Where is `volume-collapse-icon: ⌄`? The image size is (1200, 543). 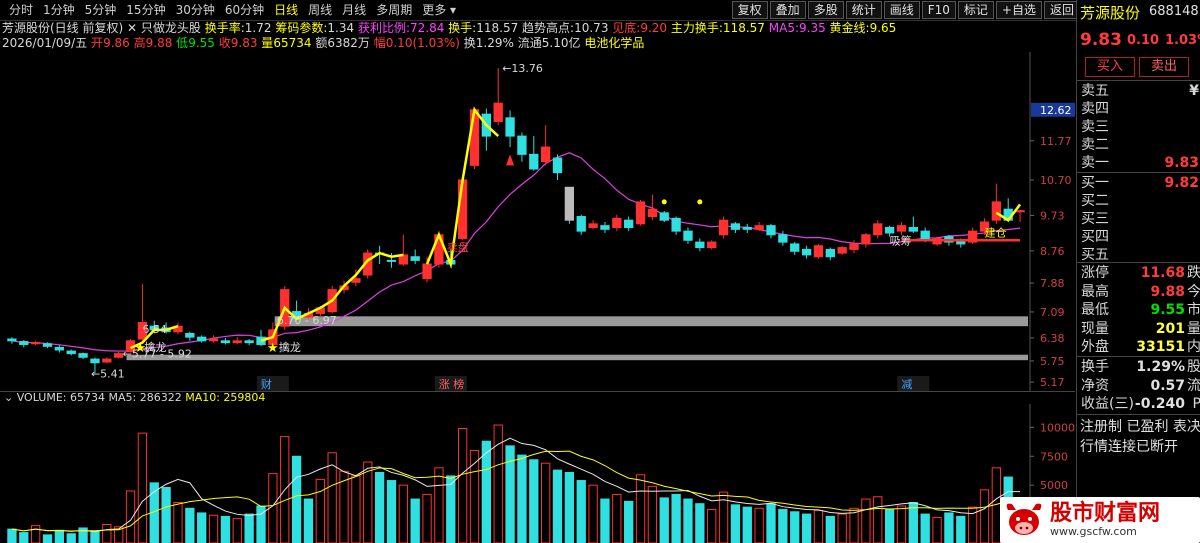 volume-collapse-icon: ⌄ is located at coordinates (8, 397).